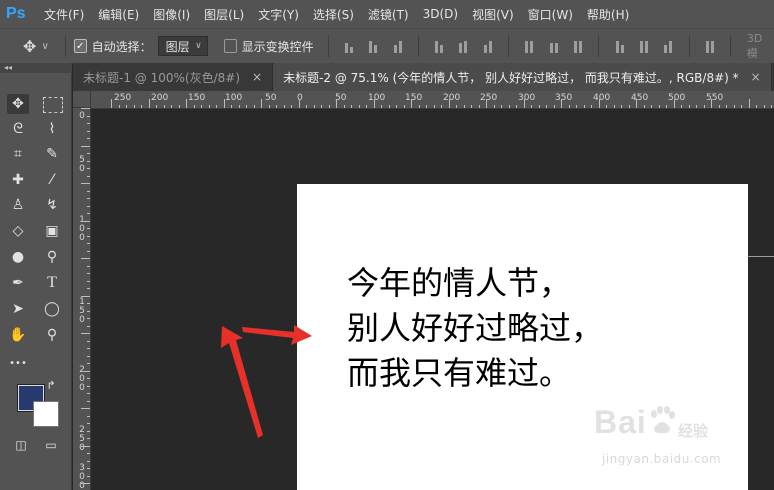  What do you see at coordinates (46, 414) in the screenshot?
I see `background-color-swatch` at bounding box center [46, 414].